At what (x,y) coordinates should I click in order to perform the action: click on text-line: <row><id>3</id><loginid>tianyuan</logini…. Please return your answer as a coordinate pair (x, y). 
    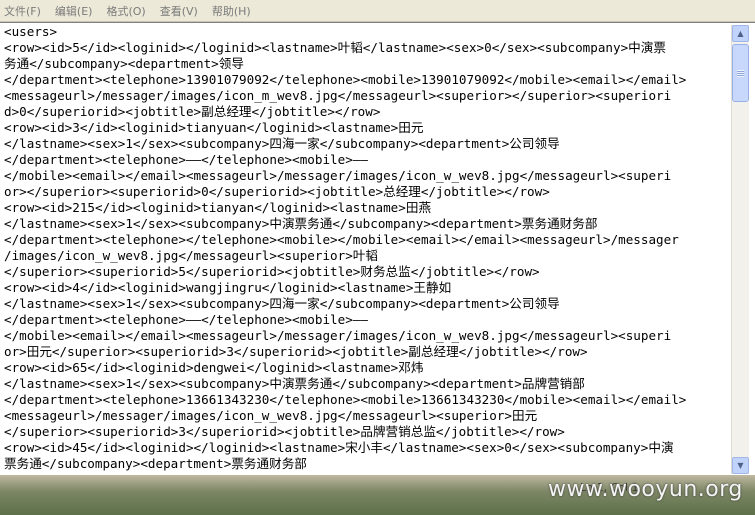
    Looking at the image, I should click on (214, 127).